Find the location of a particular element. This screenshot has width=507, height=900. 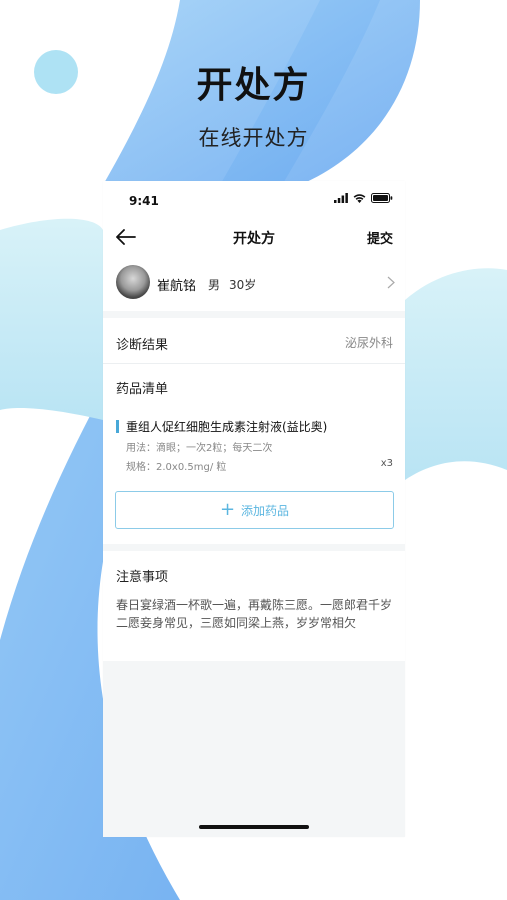

add-drug-button: + 添加药品 is located at coordinates (254, 510).